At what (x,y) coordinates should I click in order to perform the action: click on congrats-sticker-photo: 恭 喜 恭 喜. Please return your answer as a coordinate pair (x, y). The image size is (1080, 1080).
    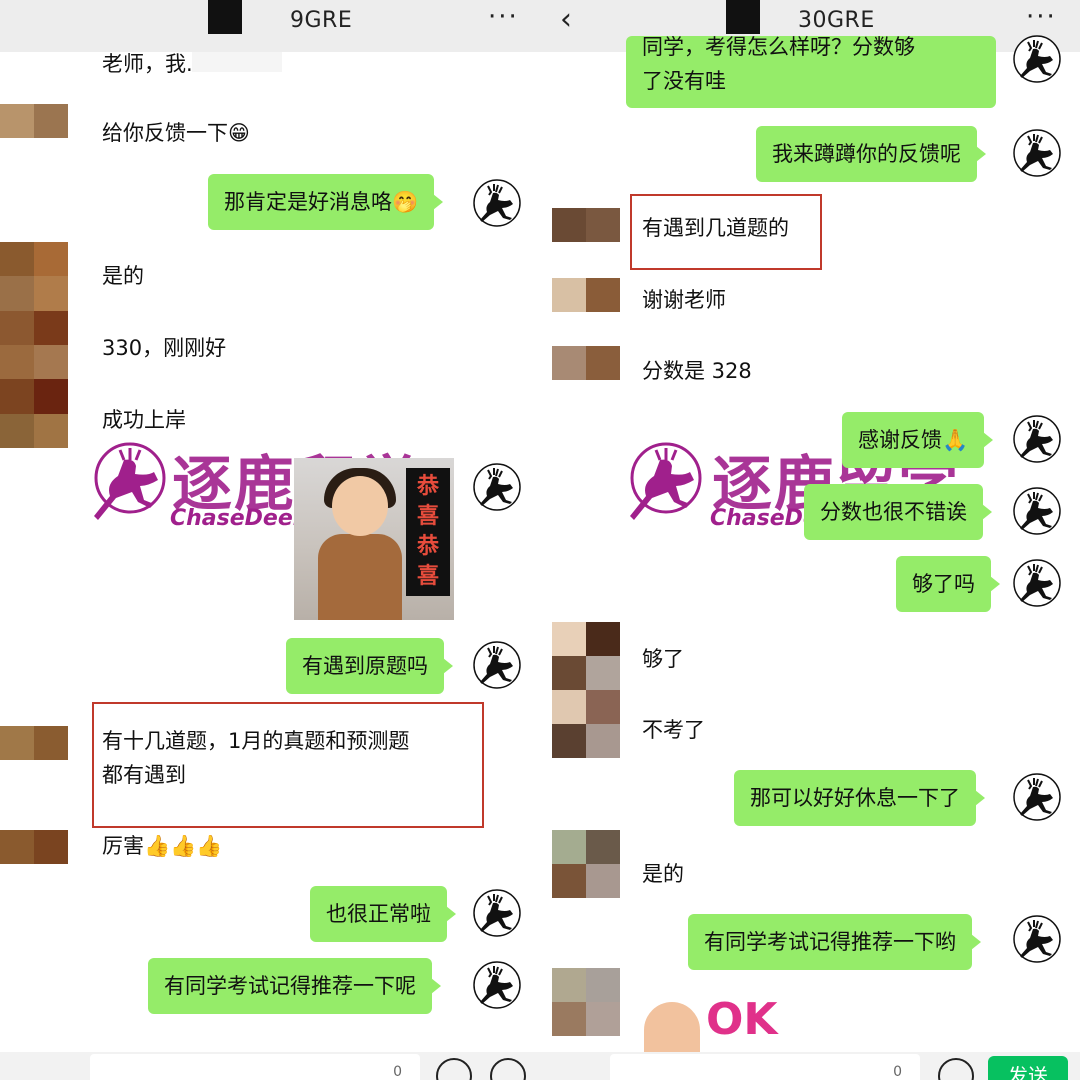
    Looking at the image, I should click on (374, 539).